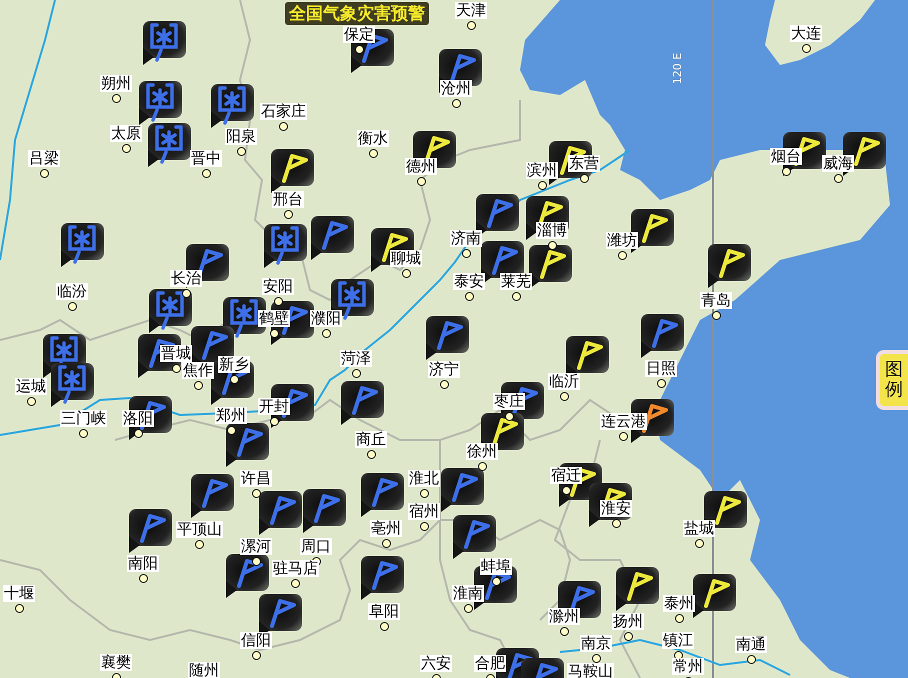 Image resolution: width=908 pixels, height=678 pixels. Describe the element at coordinates (678, 640) in the screenshot. I see `city-label: 镇江` at that location.